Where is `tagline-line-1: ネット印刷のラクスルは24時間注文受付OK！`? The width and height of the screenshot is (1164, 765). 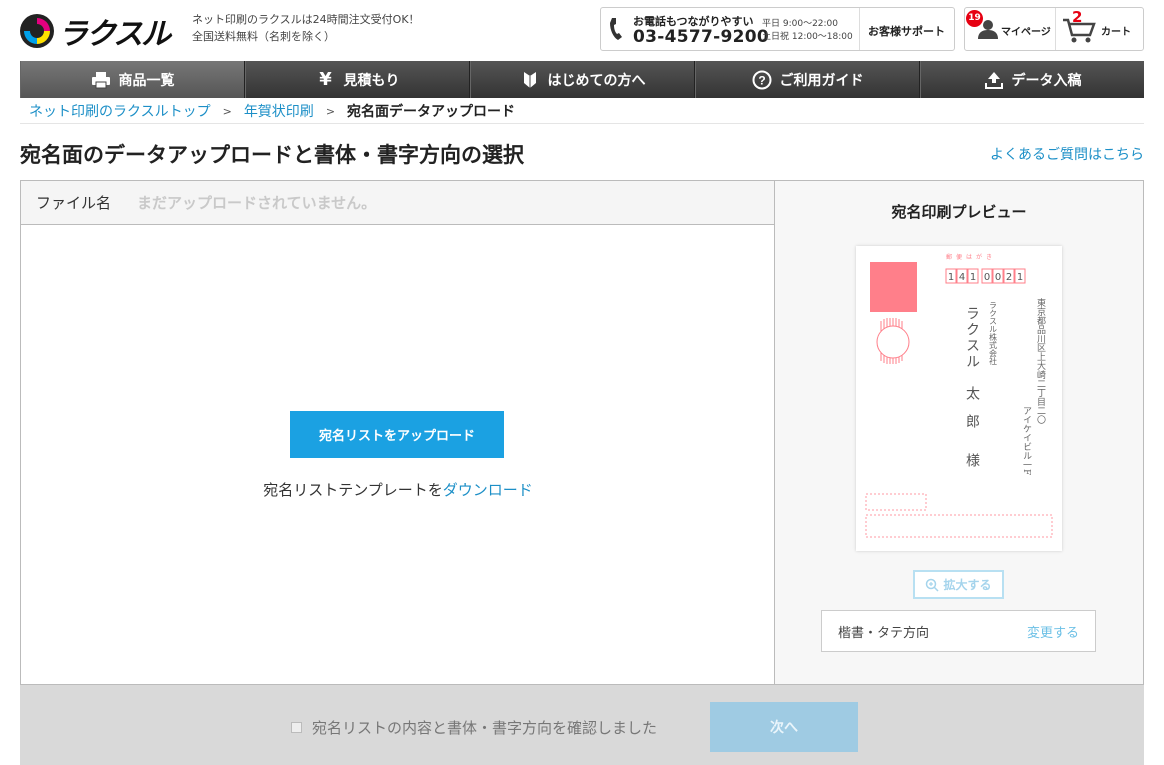 tagline-line-1: ネット印刷のラクスルは24時間注文受付OK！ is located at coordinates (306, 19).